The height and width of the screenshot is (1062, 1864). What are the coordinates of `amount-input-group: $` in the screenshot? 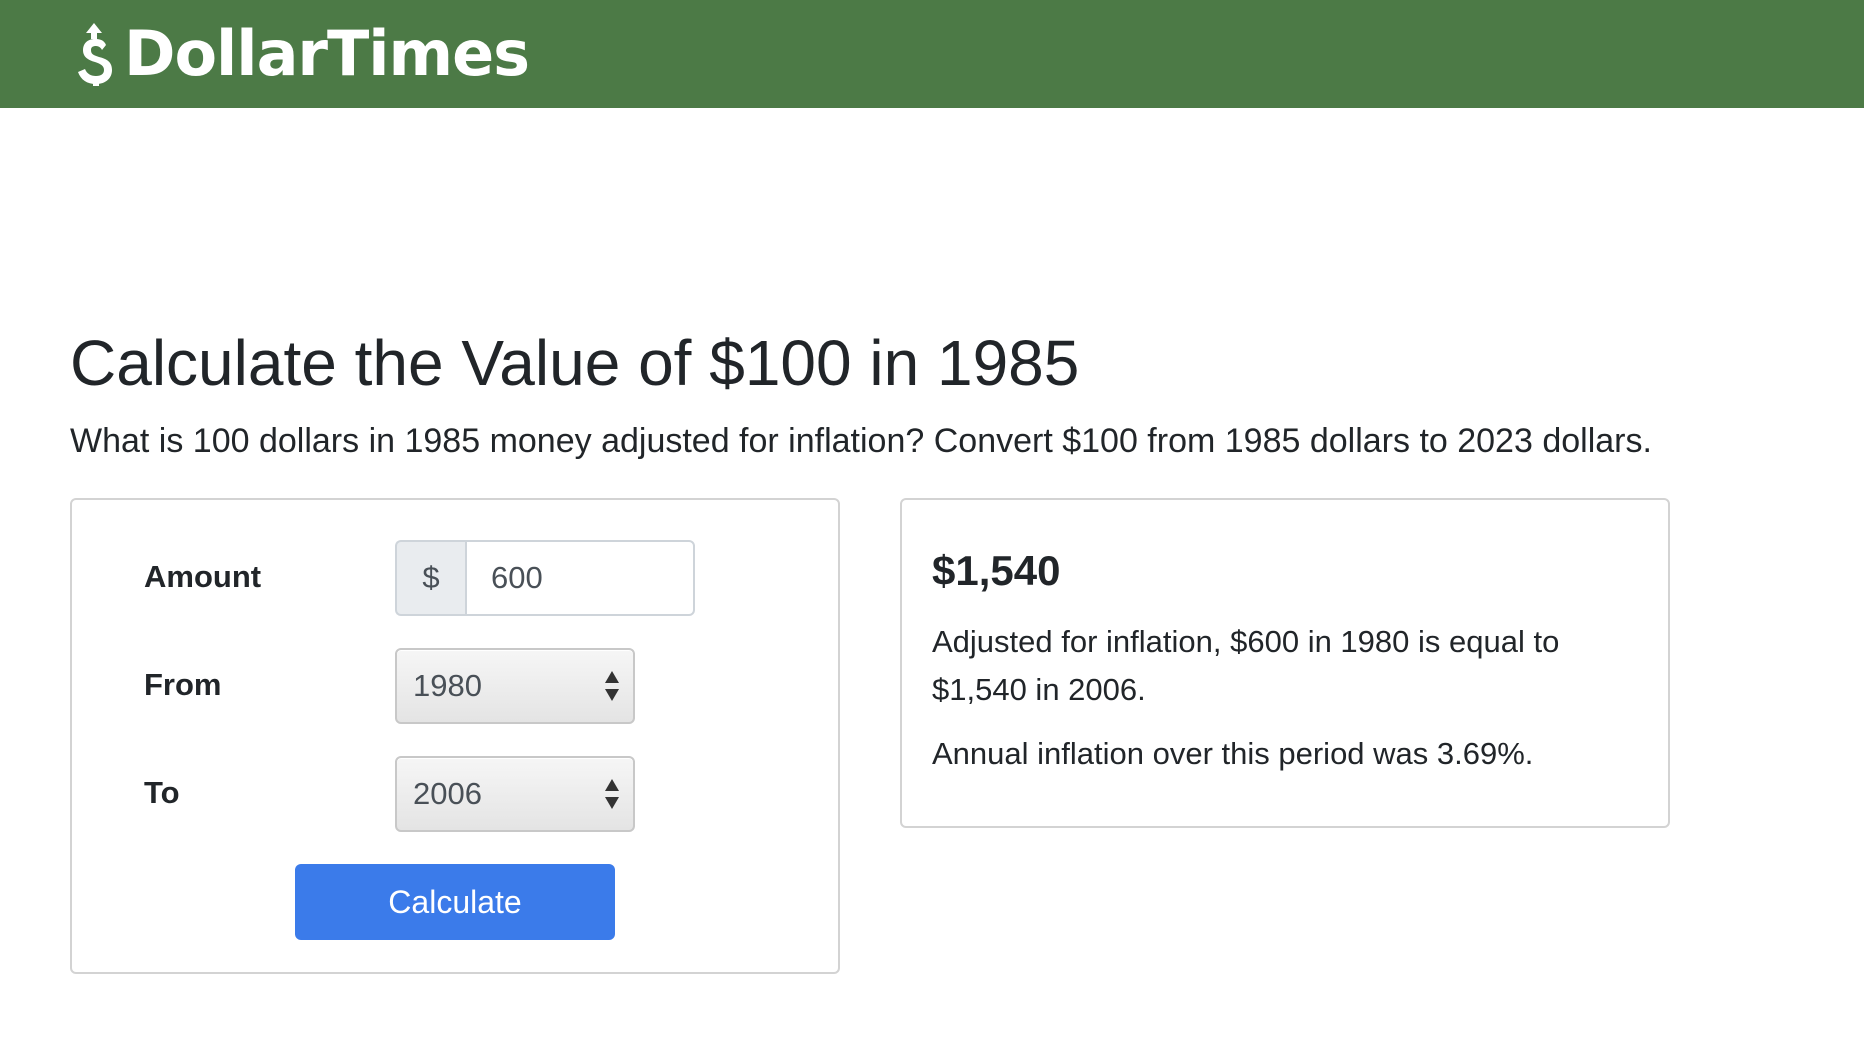 It's located at (545, 578).